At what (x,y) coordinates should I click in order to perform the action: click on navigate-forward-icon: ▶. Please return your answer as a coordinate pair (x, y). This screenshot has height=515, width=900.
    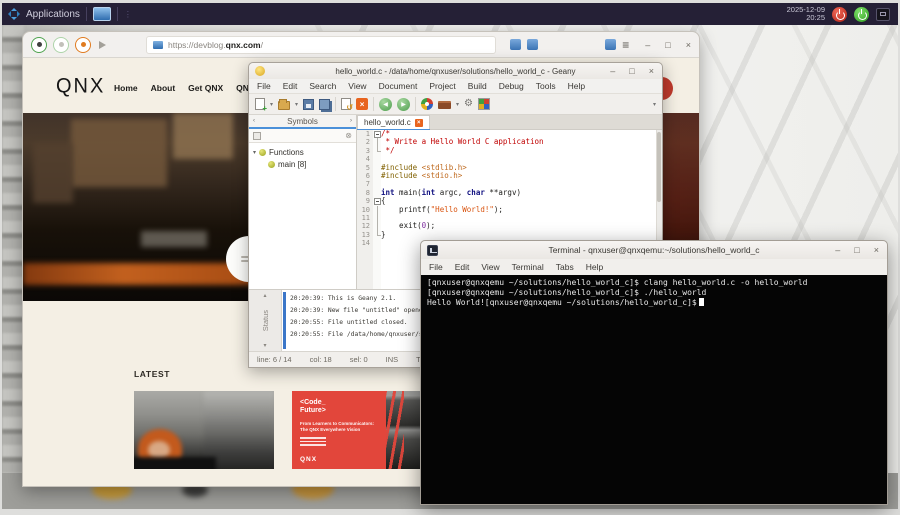
    Looking at the image, I should click on (404, 104).